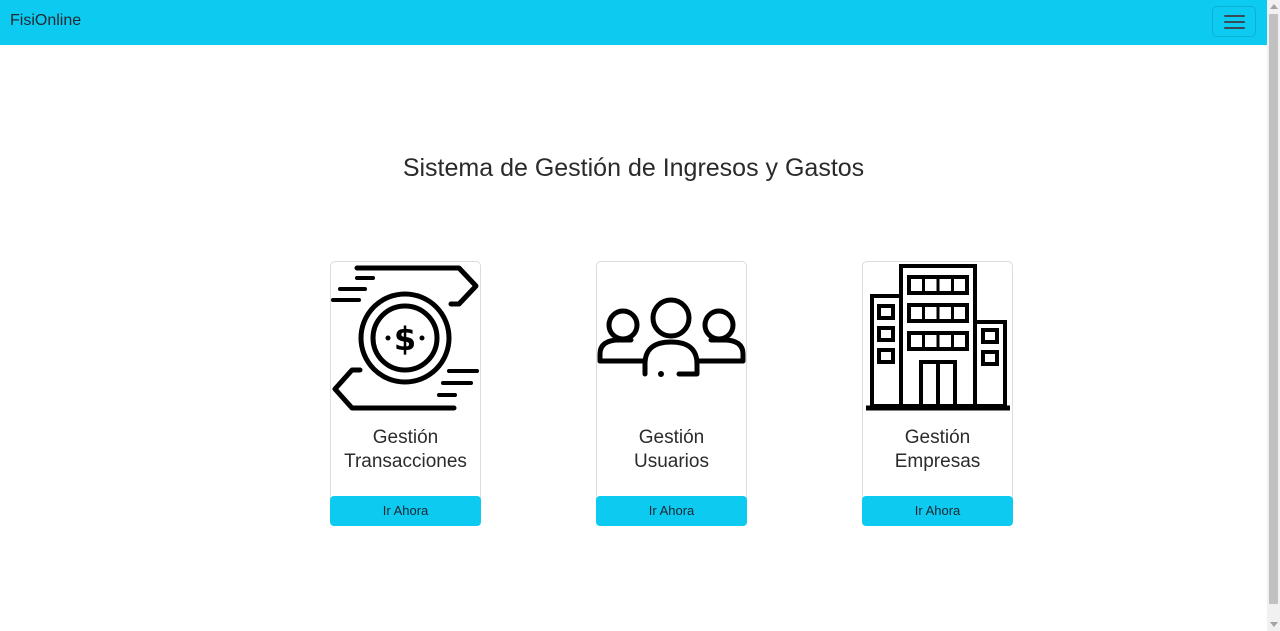 This screenshot has width=1280, height=631. I want to click on ir-ahora-empresas-button: Ir Ahora, so click(937, 511).